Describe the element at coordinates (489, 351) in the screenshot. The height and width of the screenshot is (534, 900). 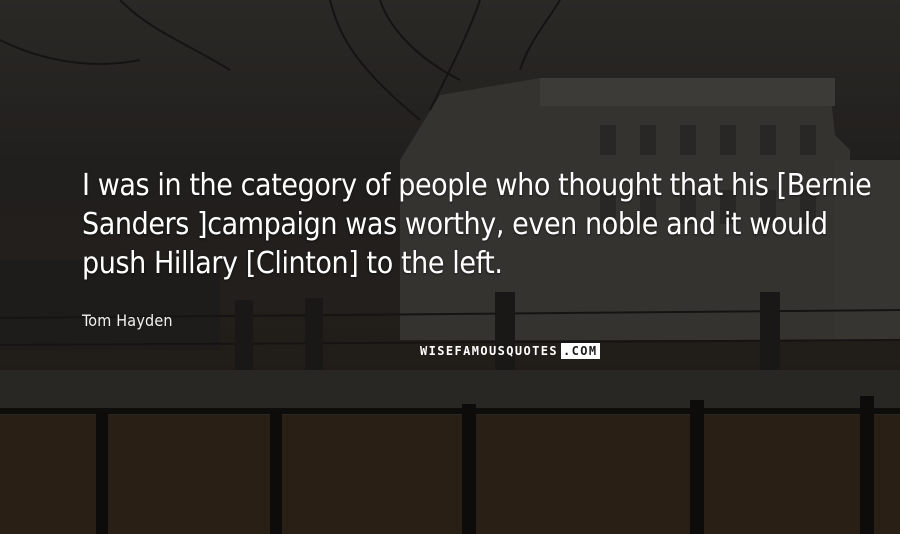
I see `watermark-name: WISEFAMOUSQUOTES` at that location.